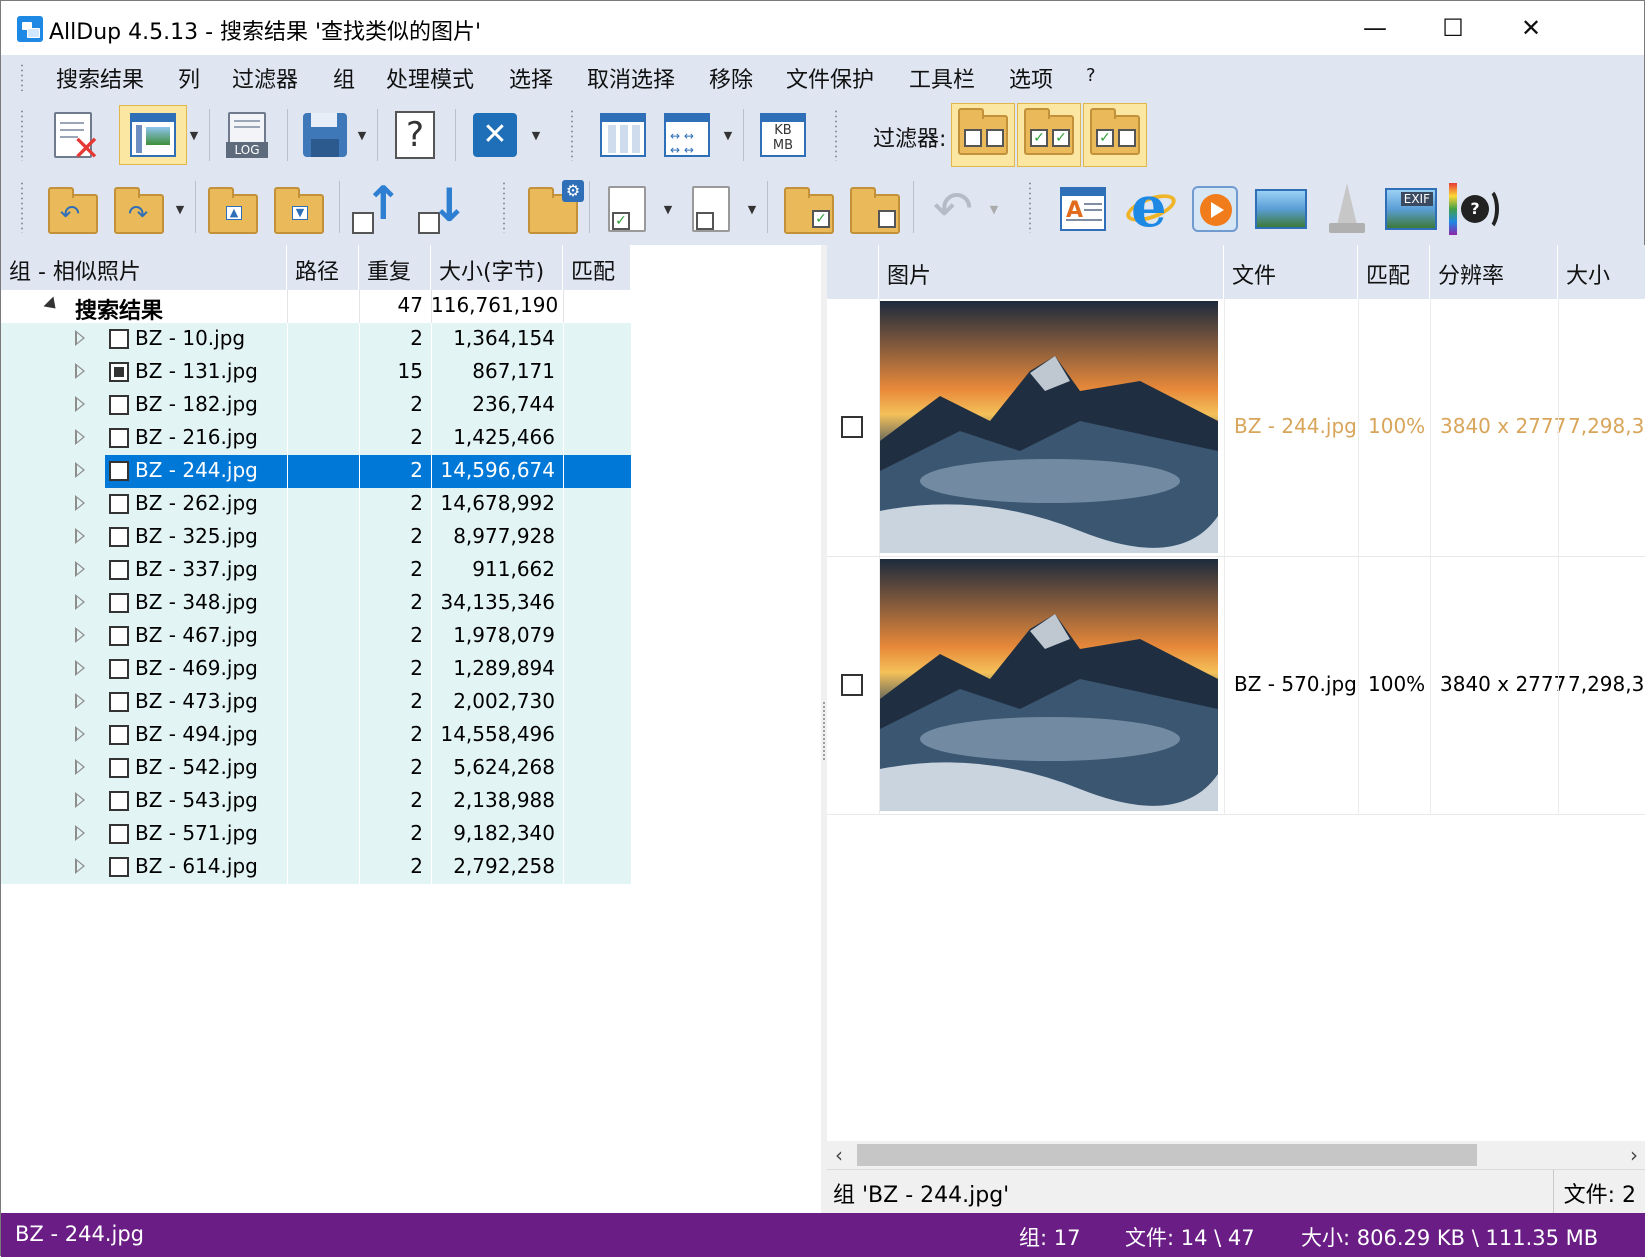 This screenshot has width=1645, height=1257. What do you see at coordinates (1494, 272) in the screenshot?
I see `header-resolution: 分辨率` at bounding box center [1494, 272].